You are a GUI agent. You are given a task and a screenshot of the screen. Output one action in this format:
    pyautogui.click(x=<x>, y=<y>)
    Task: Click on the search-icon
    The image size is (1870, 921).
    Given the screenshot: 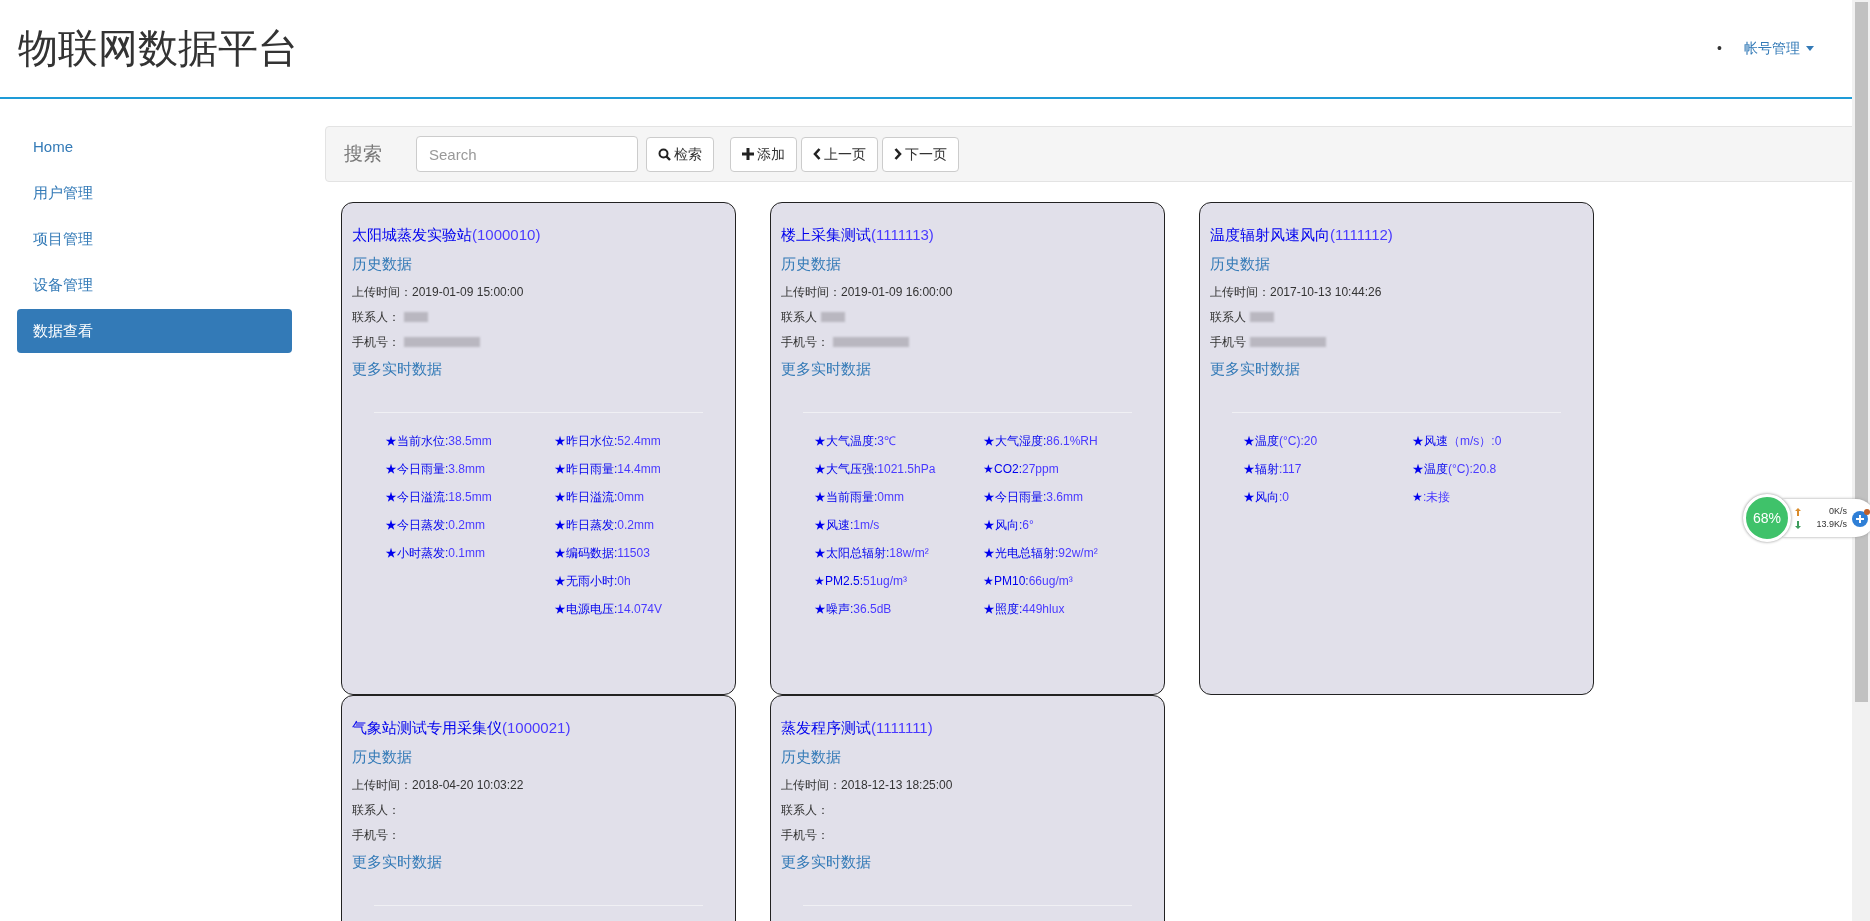 What is the action you would take?
    pyautogui.click(x=664, y=154)
    